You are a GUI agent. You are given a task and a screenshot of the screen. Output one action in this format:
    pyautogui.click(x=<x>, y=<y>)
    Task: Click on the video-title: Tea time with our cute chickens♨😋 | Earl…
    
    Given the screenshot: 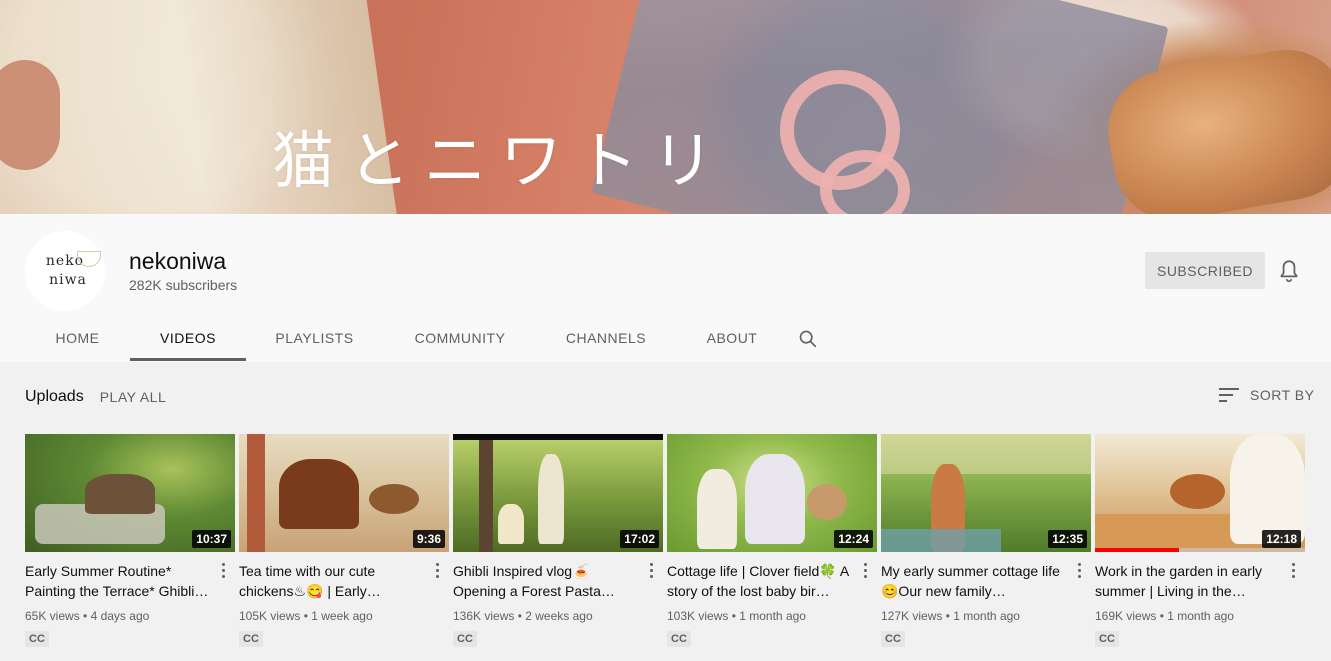 What is the action you would take?
    pyautogui.click(x=333, y=581)
    